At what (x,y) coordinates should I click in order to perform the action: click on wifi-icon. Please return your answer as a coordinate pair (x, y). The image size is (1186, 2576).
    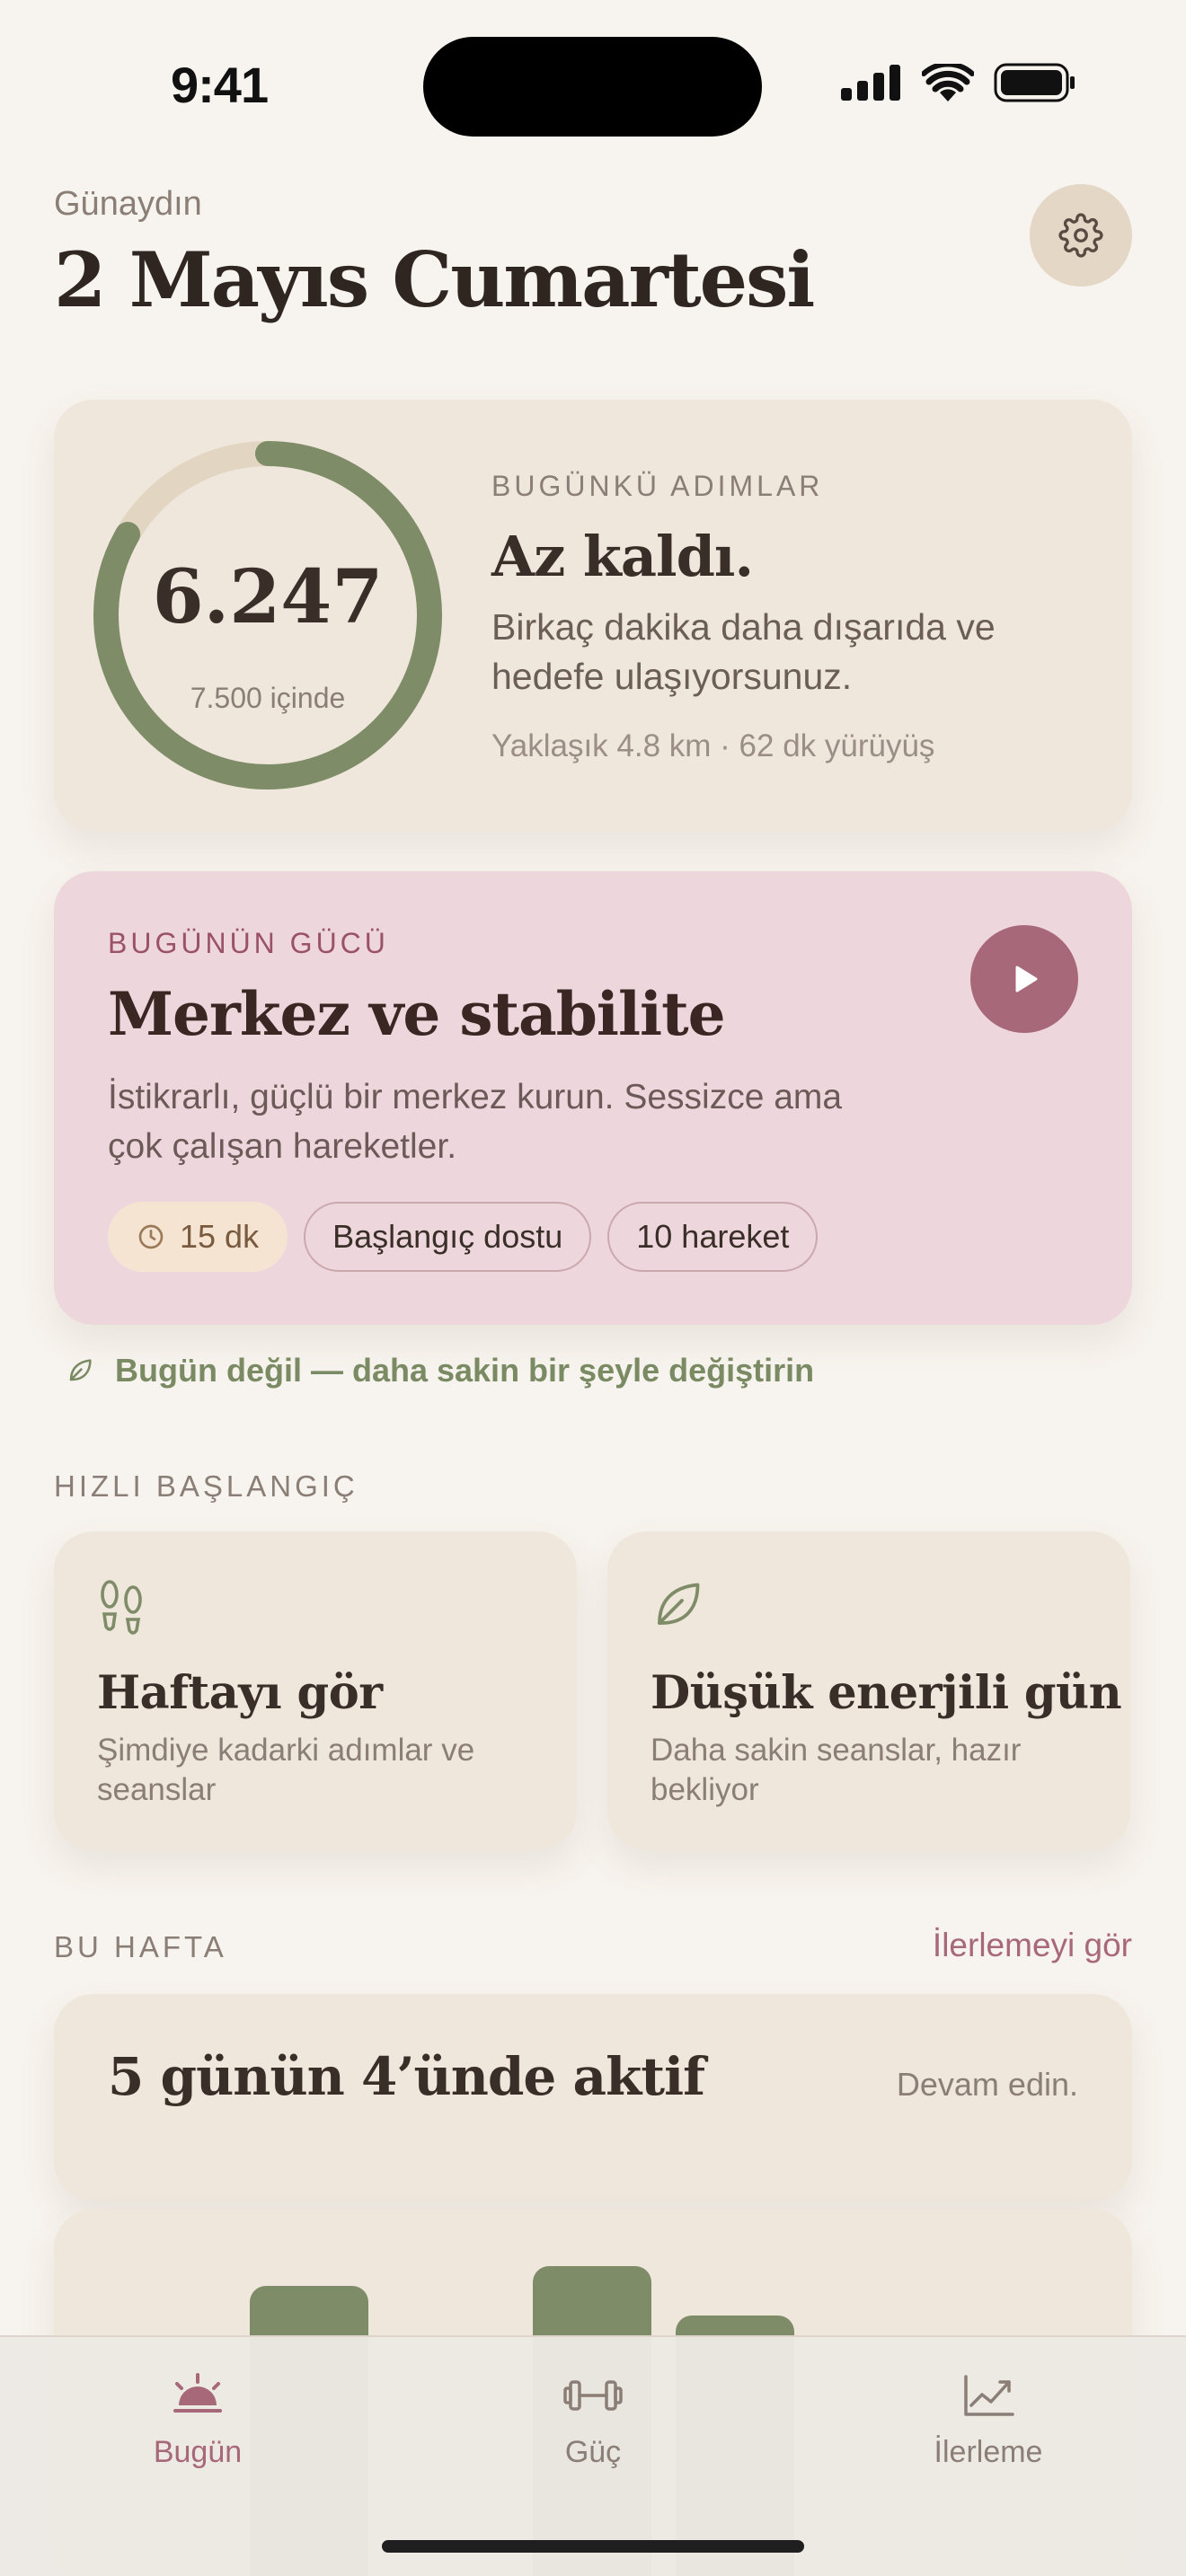
    Looking at the image, I should click on (948, 82).